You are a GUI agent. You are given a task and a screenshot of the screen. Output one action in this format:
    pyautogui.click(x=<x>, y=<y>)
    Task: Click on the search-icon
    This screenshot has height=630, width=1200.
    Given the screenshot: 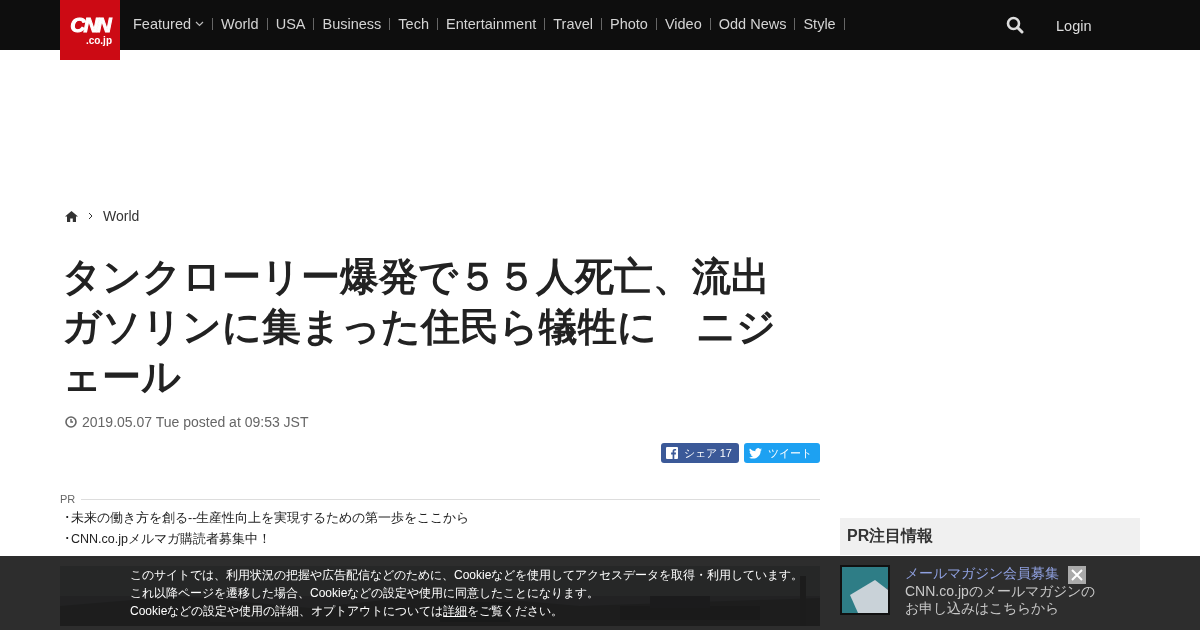 What is the action you would take?
    pyautogui.click(x=1015, y=25)
    